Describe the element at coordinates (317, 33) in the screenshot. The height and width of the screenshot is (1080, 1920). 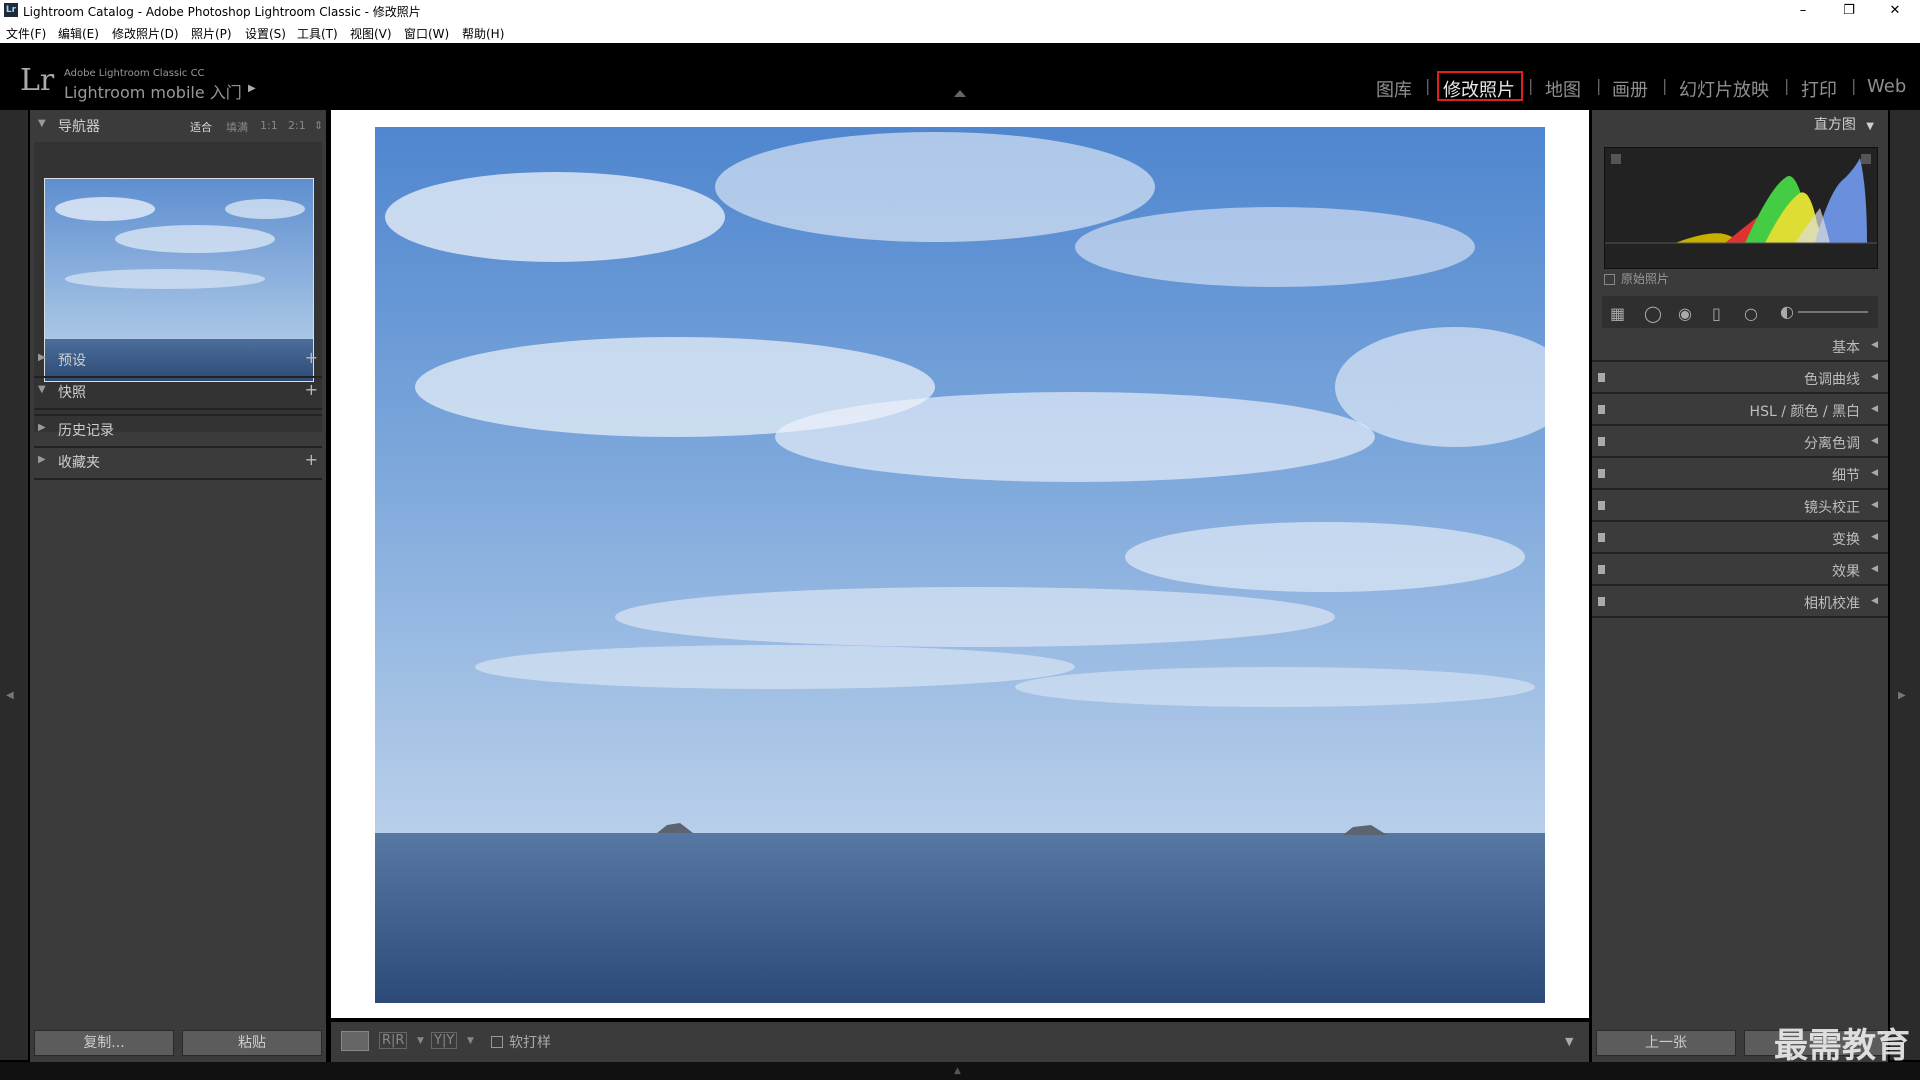
I see `menu-tools: 工具(T)` at that location.